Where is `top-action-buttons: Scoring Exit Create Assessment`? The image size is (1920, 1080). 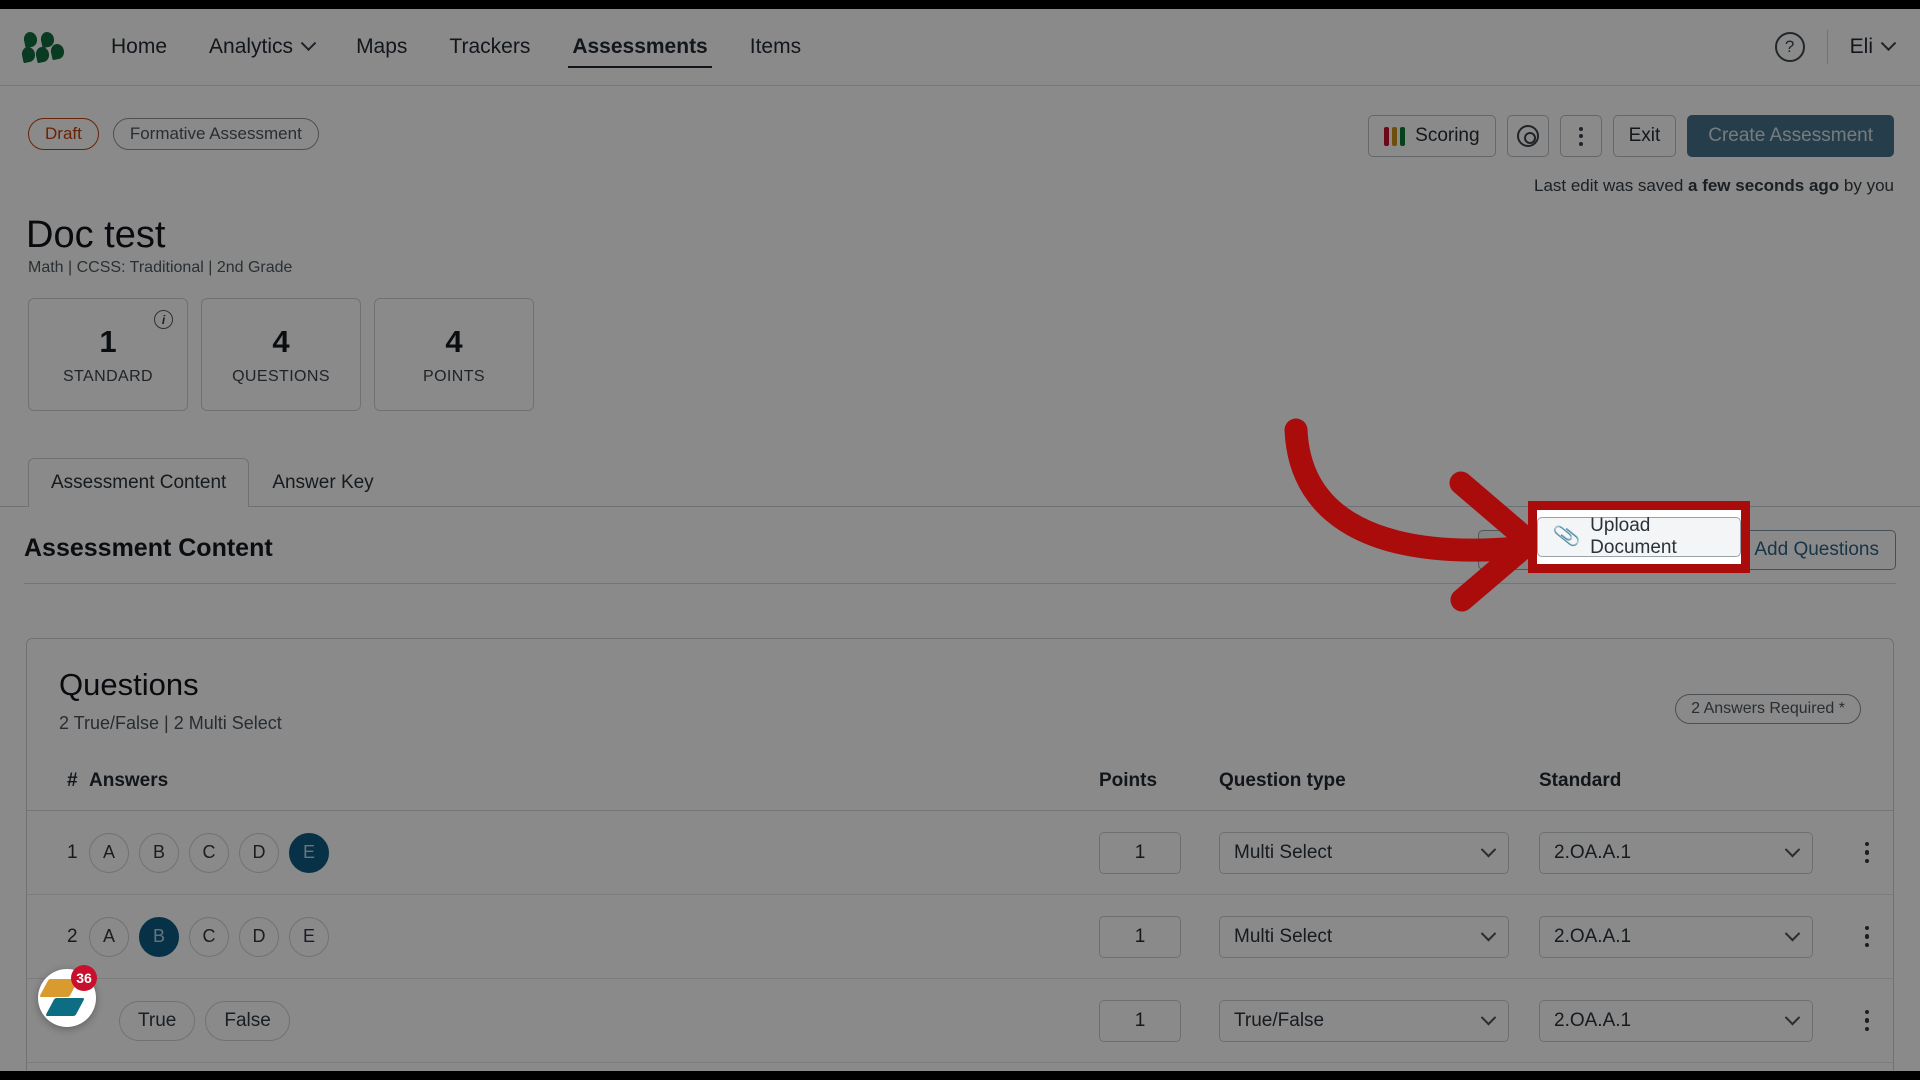 top-action-buttons: Scoring Exit Create Assessment is located at coordinates (1631, 136).